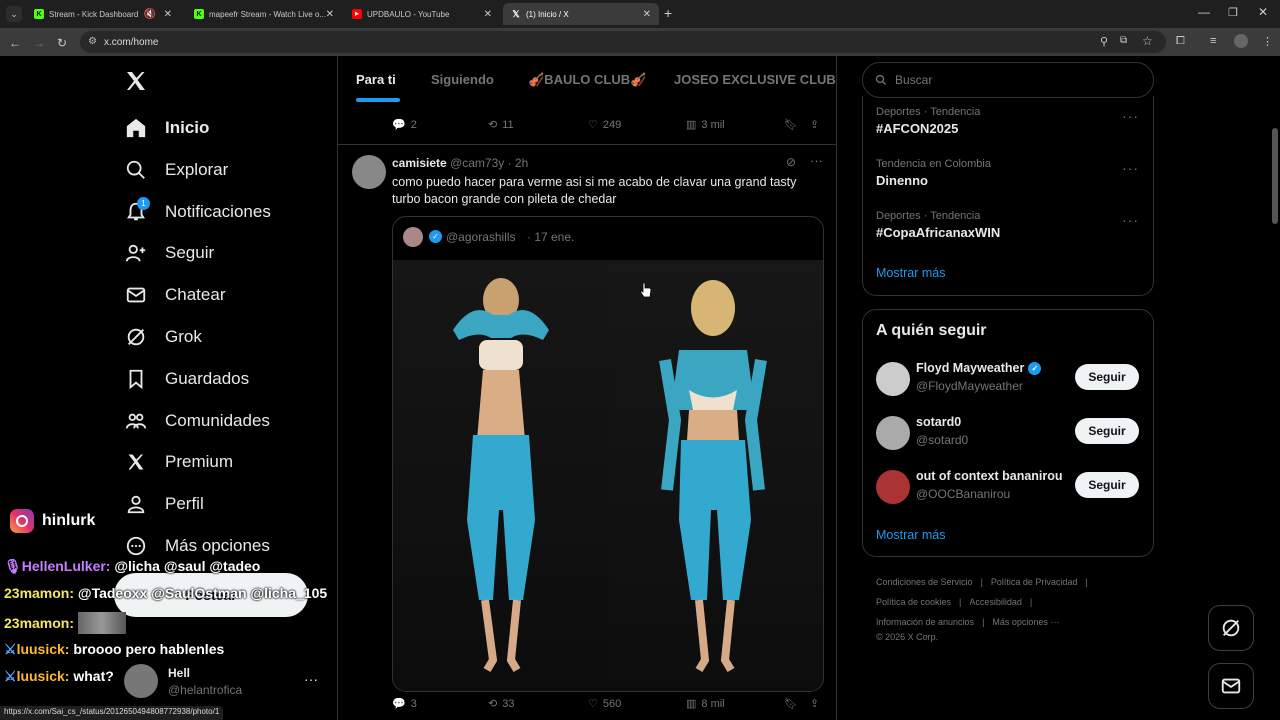  What do you see at coordinates (164, 504) in the screenshot?
I see `nav-profile: Perfil` at bounding box center [164, 504].